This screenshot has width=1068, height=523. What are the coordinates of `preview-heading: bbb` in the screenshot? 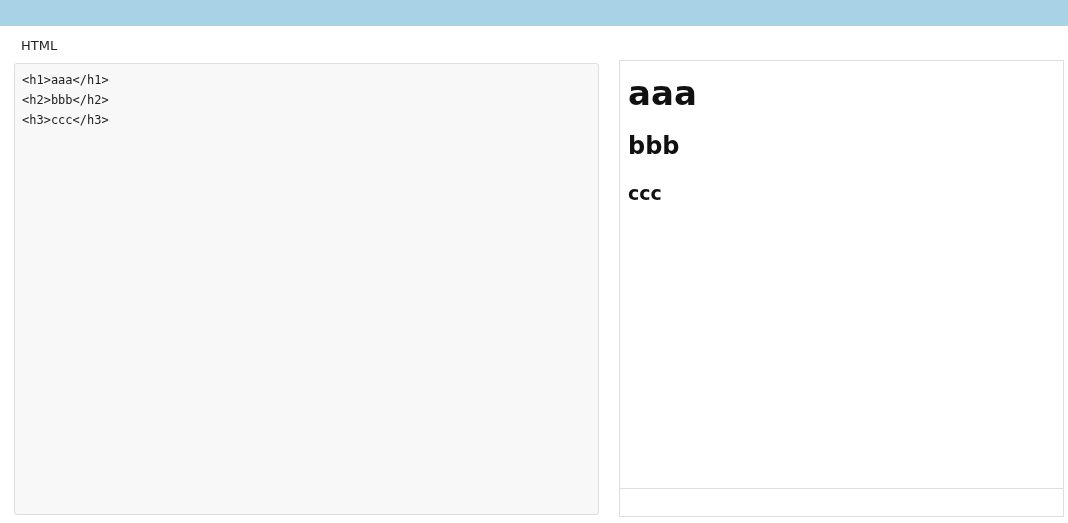 It's located at (654, 146).